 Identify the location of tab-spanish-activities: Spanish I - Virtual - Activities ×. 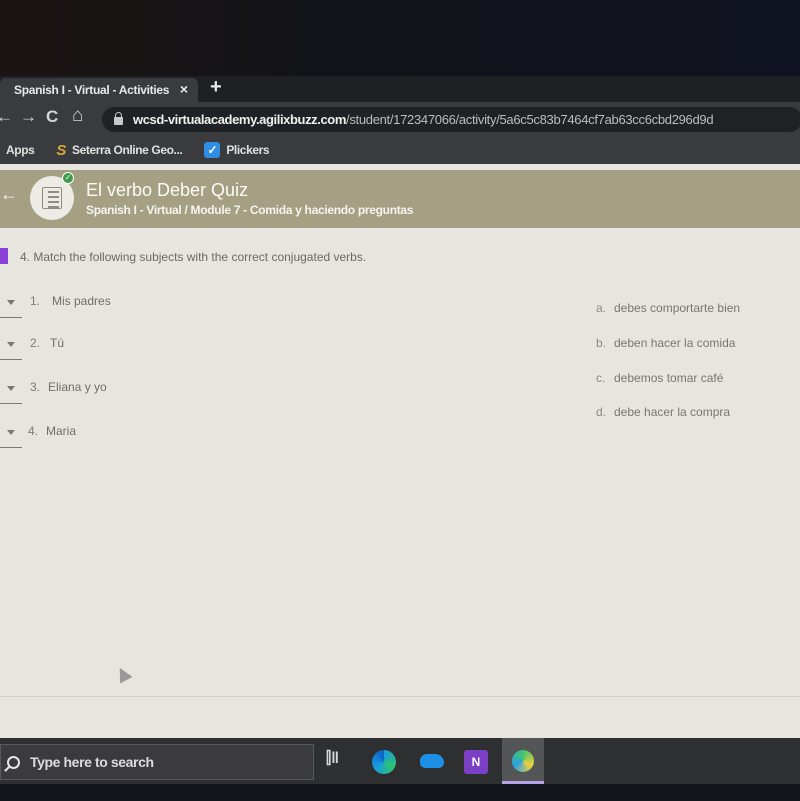
(99, 90).